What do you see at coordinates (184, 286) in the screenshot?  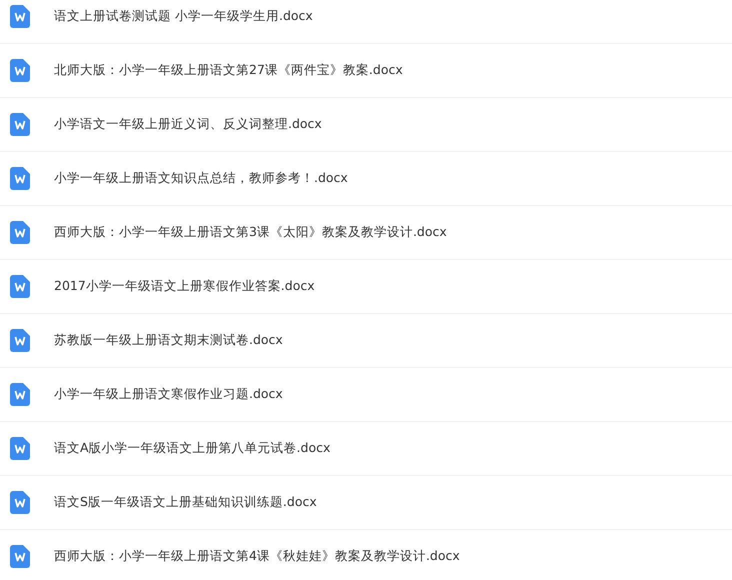 I see `file-name: 2017小学一年级语文上册寒假作业答案.docx` at bounding box center [184, 286].